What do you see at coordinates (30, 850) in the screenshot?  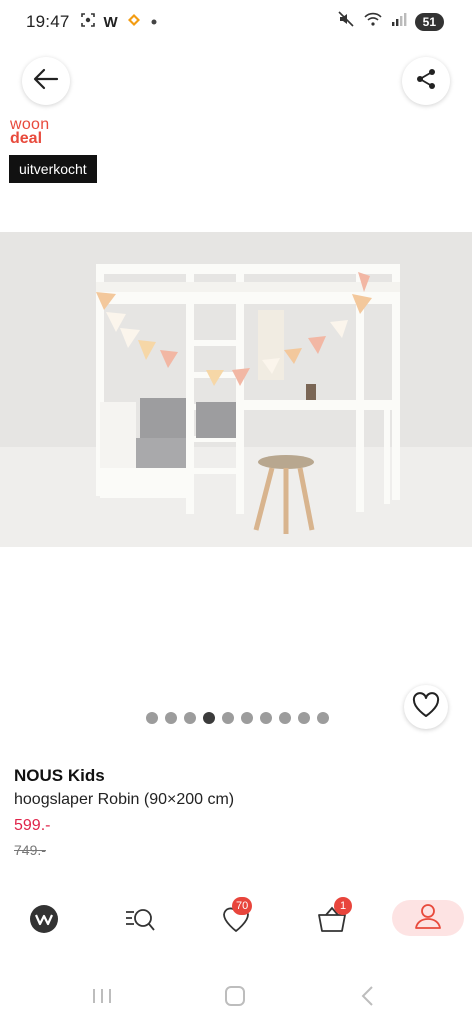 I see `product-old-price: 749.-` at bounding box center [30, 850].